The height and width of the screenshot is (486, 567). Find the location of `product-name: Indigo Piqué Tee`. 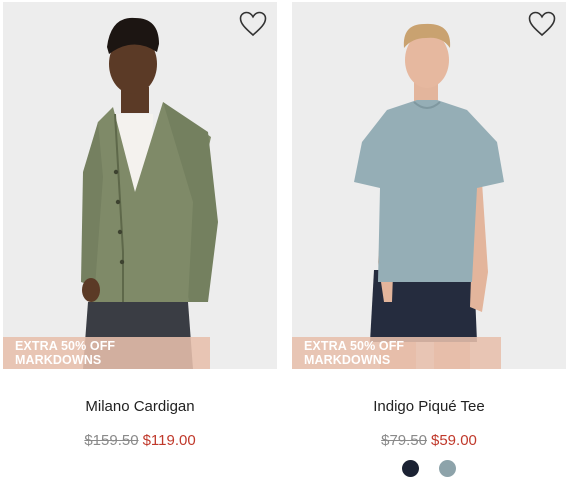

product-name: Indigo Piqué Tee is located at coordinates (429, 406).